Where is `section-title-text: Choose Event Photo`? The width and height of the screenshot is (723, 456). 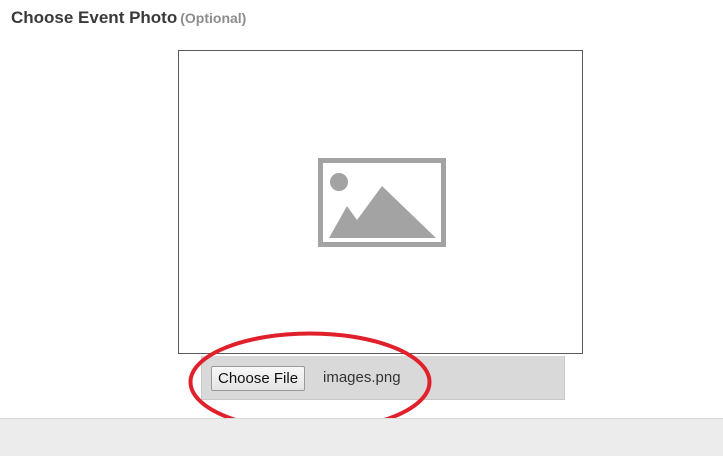
section-title-text: Choose Event Photo is located at coordinates (94, 17).